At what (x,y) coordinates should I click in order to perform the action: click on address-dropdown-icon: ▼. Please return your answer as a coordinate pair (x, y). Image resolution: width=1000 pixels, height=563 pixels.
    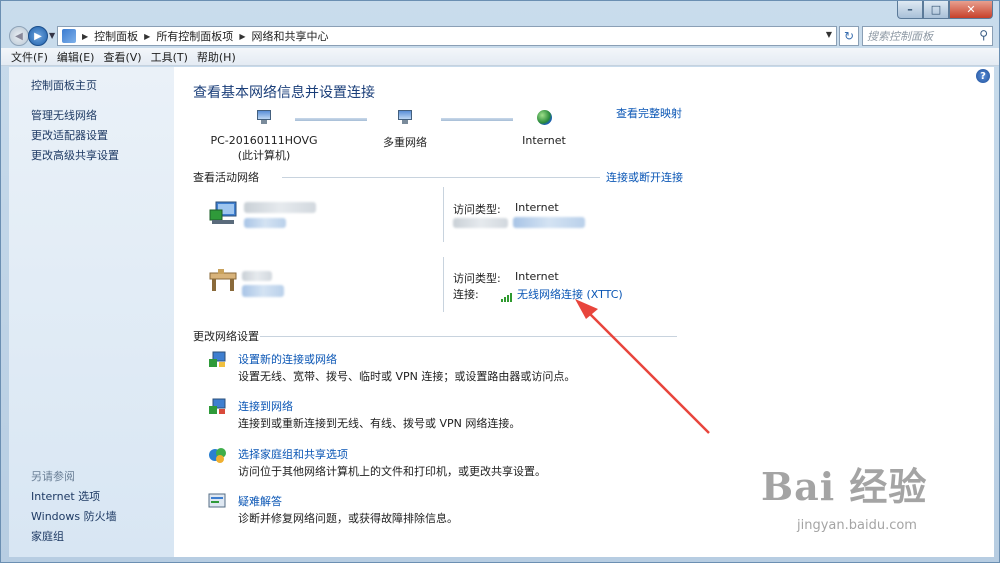
    Looking at the image, I should click on (829, 34).